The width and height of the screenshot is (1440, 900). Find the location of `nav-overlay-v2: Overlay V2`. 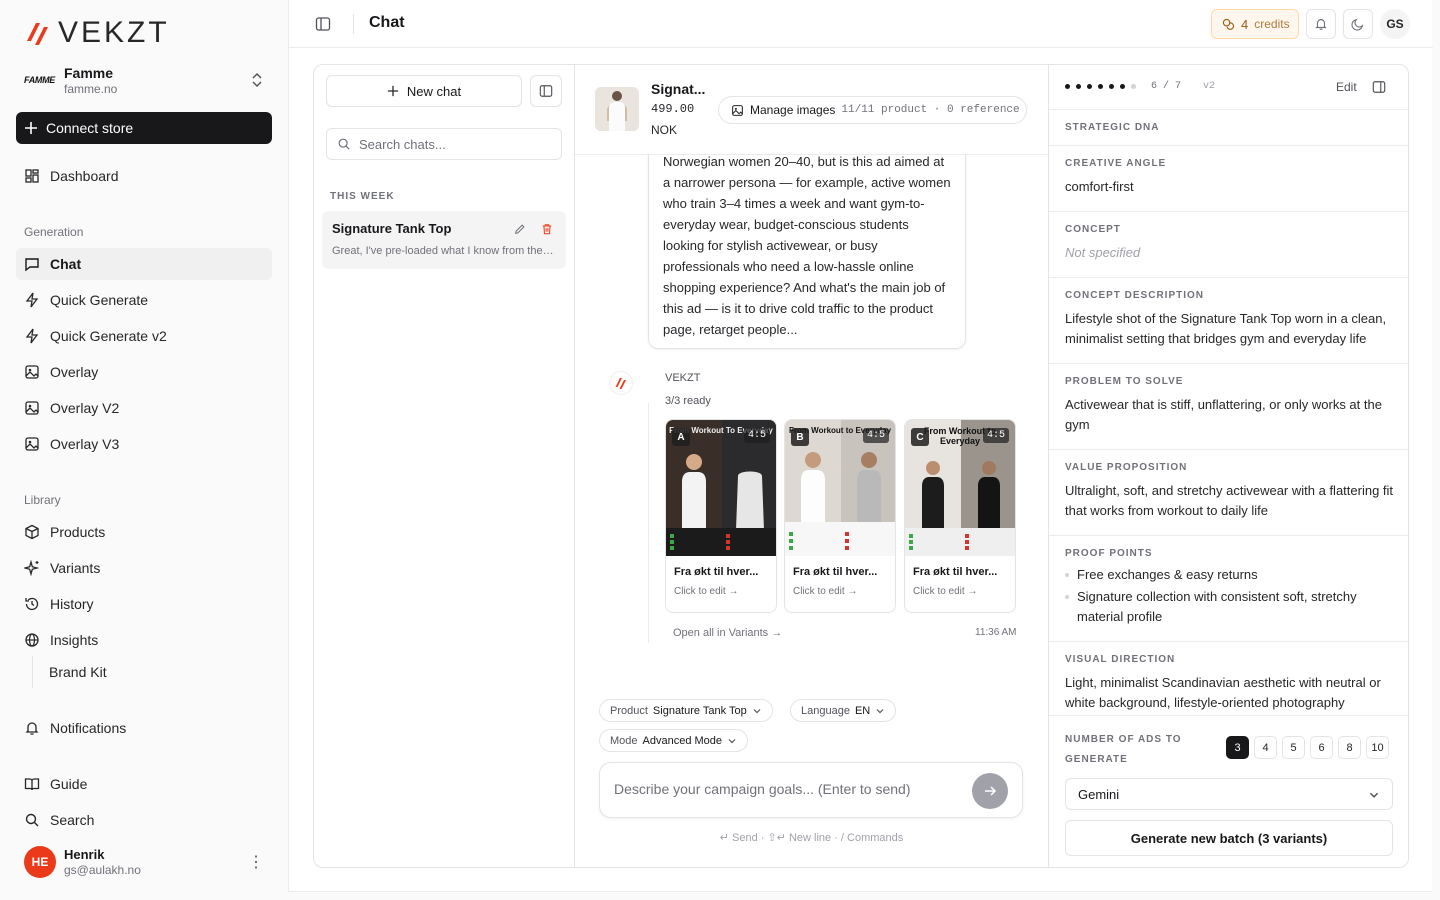

nav-overlay-v2: Overlay V2 is located at coordinates (144, 408).